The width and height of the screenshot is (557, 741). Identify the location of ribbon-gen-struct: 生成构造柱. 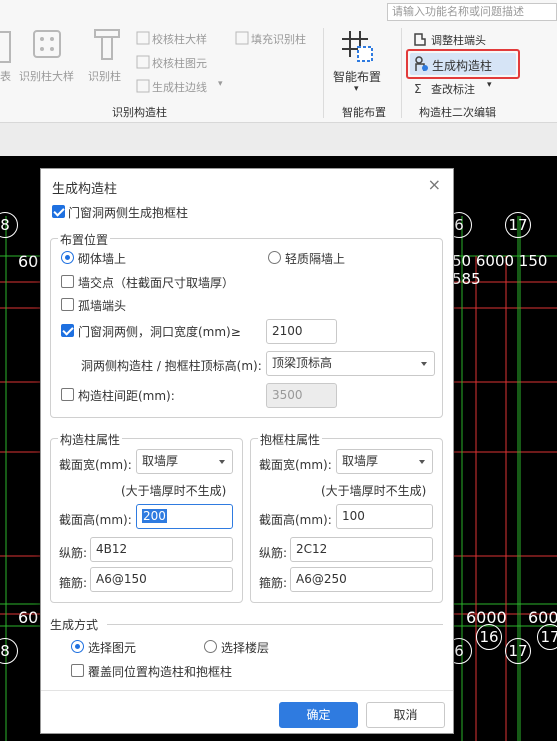
(462, 65).